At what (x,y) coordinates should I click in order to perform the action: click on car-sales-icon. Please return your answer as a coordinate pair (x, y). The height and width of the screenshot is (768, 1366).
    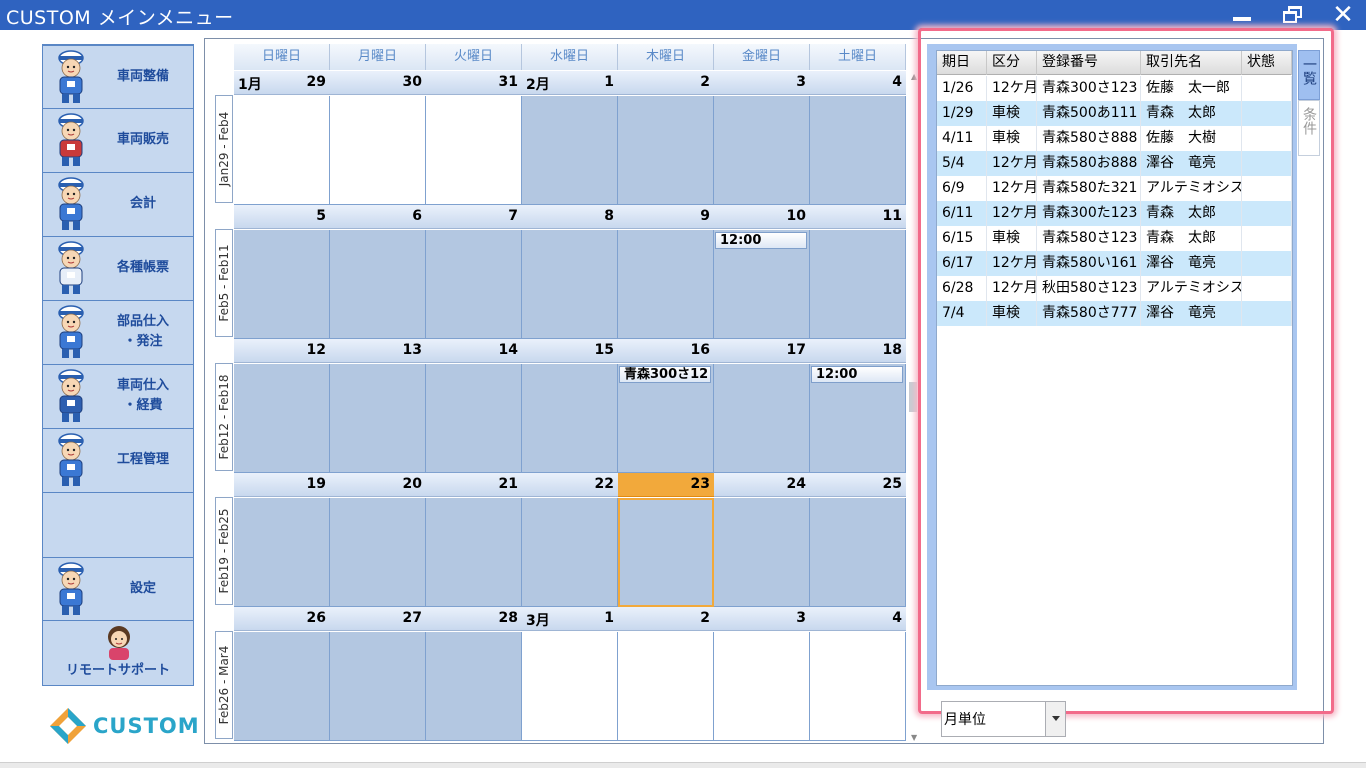
    Looking at the image, I should click on (71, 140).